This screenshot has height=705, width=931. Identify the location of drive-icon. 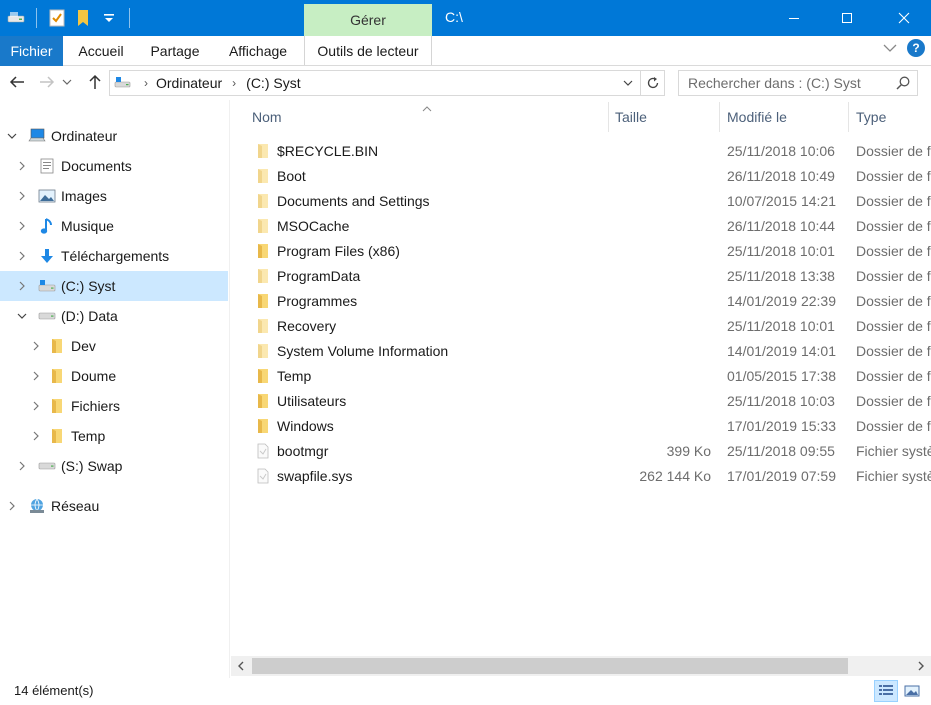
(16, 18).